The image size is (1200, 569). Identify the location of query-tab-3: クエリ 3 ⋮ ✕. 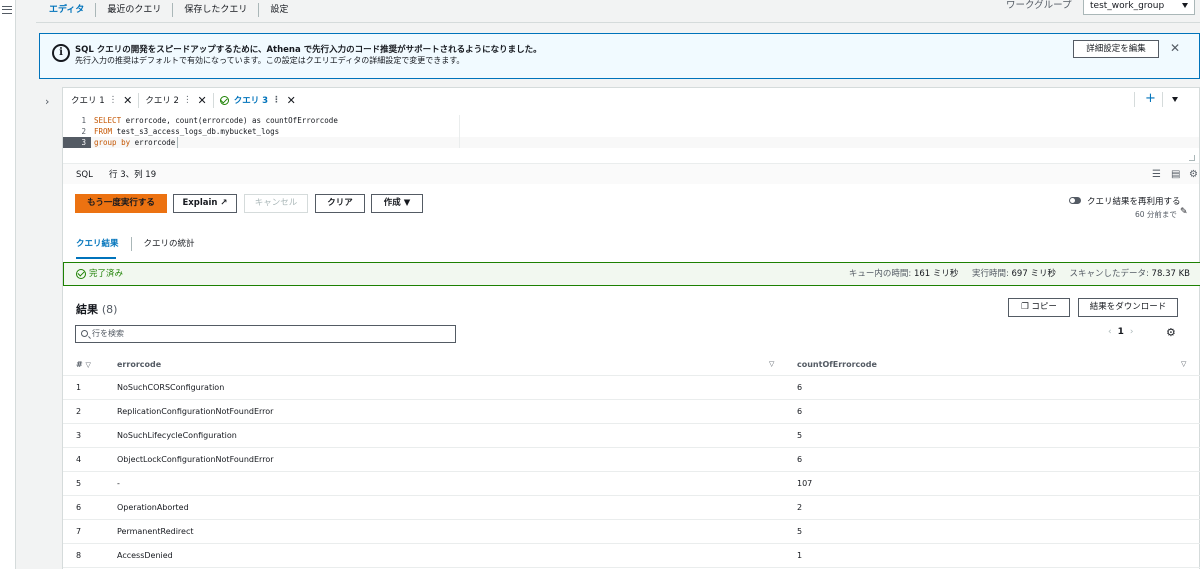
(257, 100).